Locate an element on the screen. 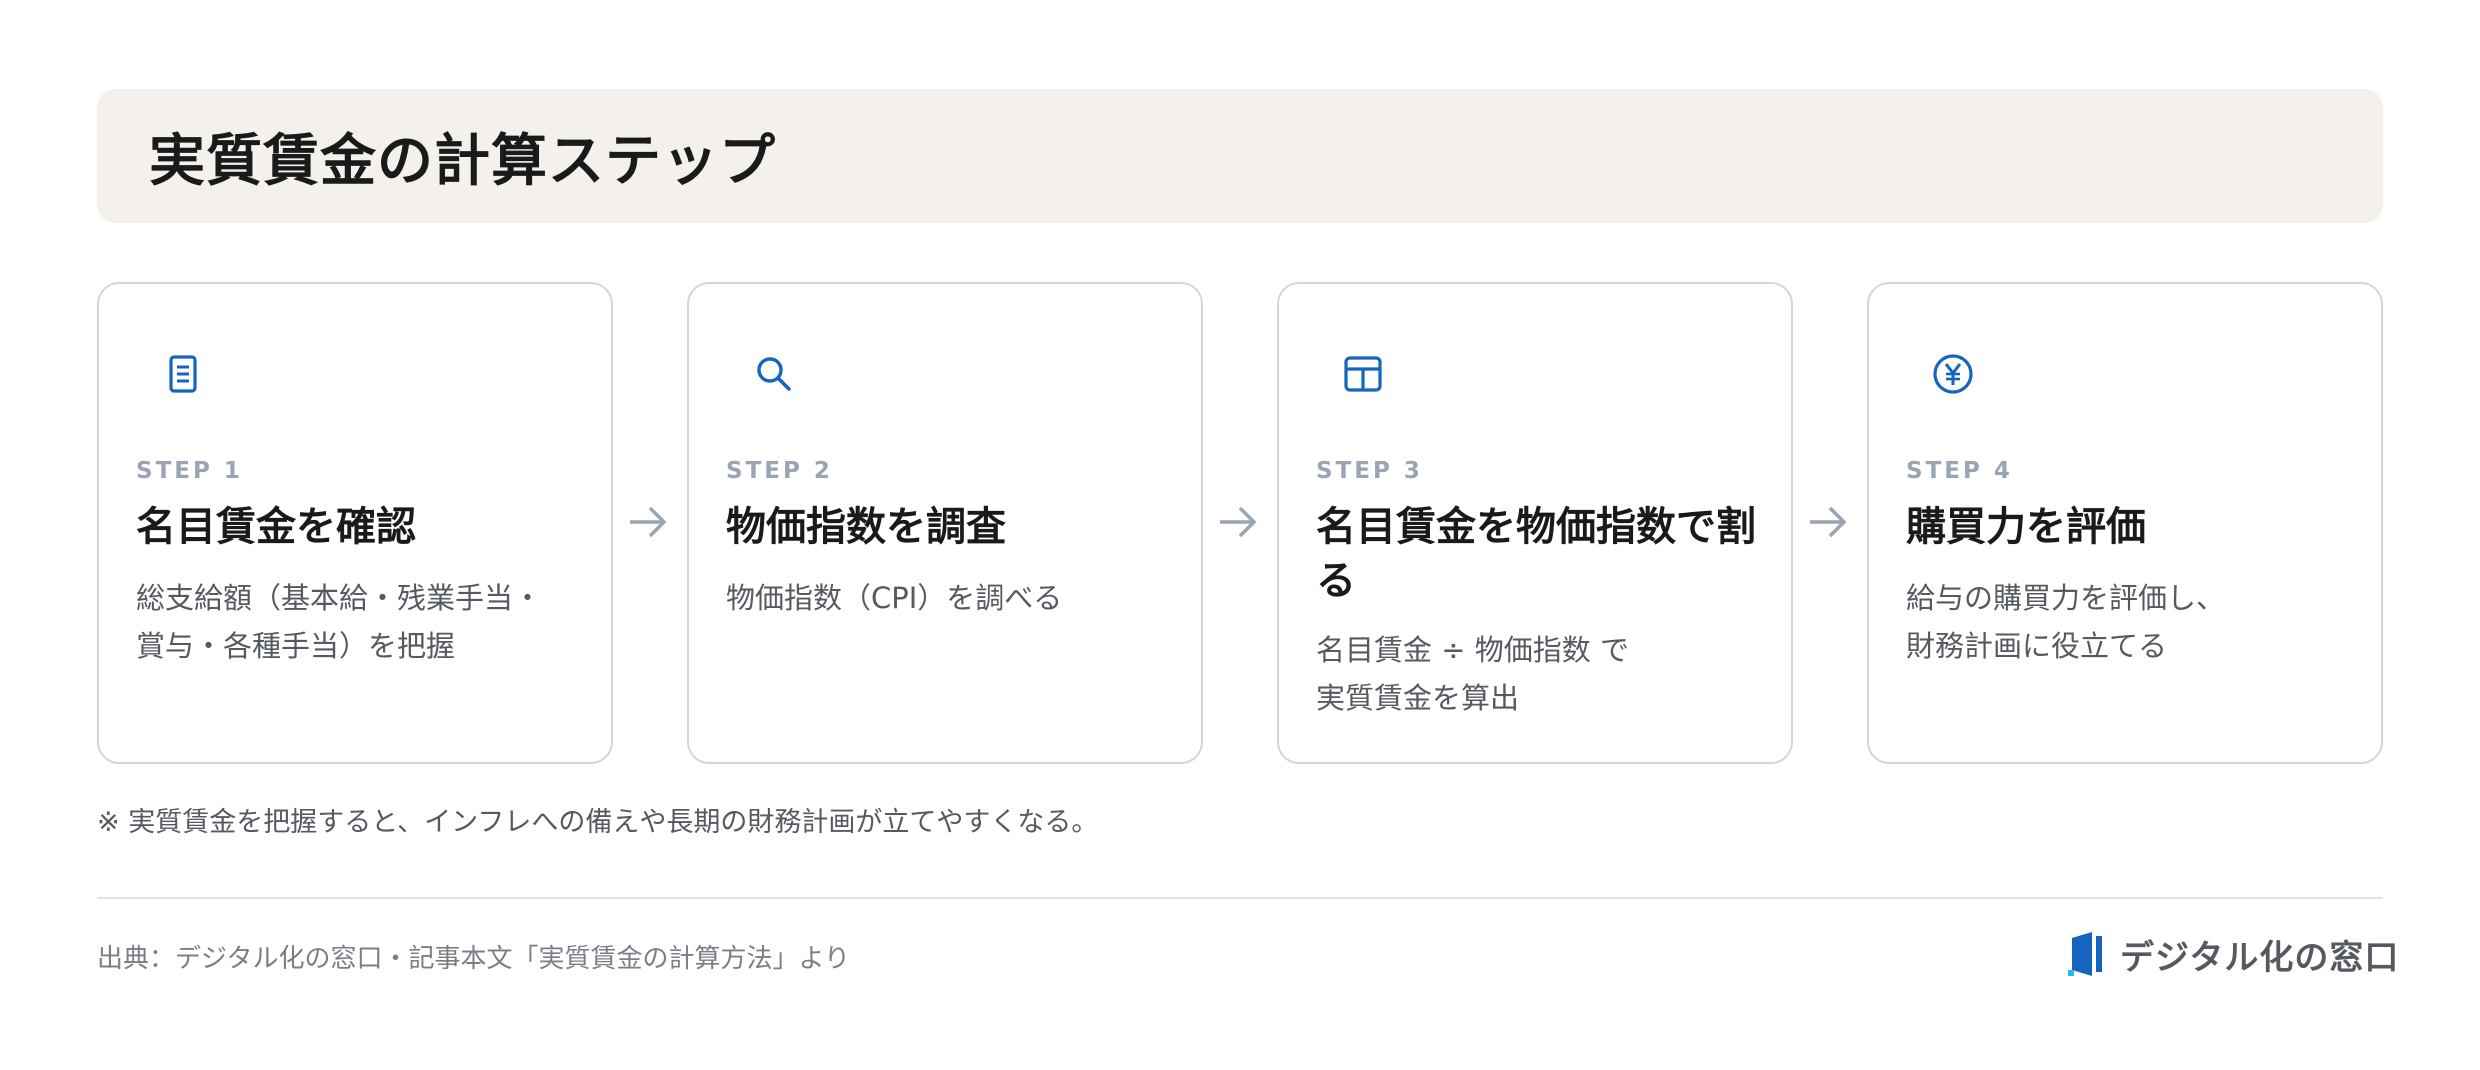 The image size is (2480, 1070). step-heading: 名目賃金を確認 is located at coordinates (276, 527).